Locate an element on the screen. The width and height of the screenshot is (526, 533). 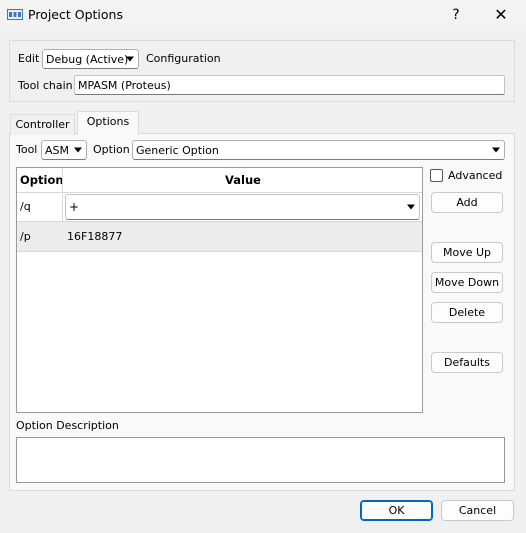
app-icon is located at coordinates (15, 14).